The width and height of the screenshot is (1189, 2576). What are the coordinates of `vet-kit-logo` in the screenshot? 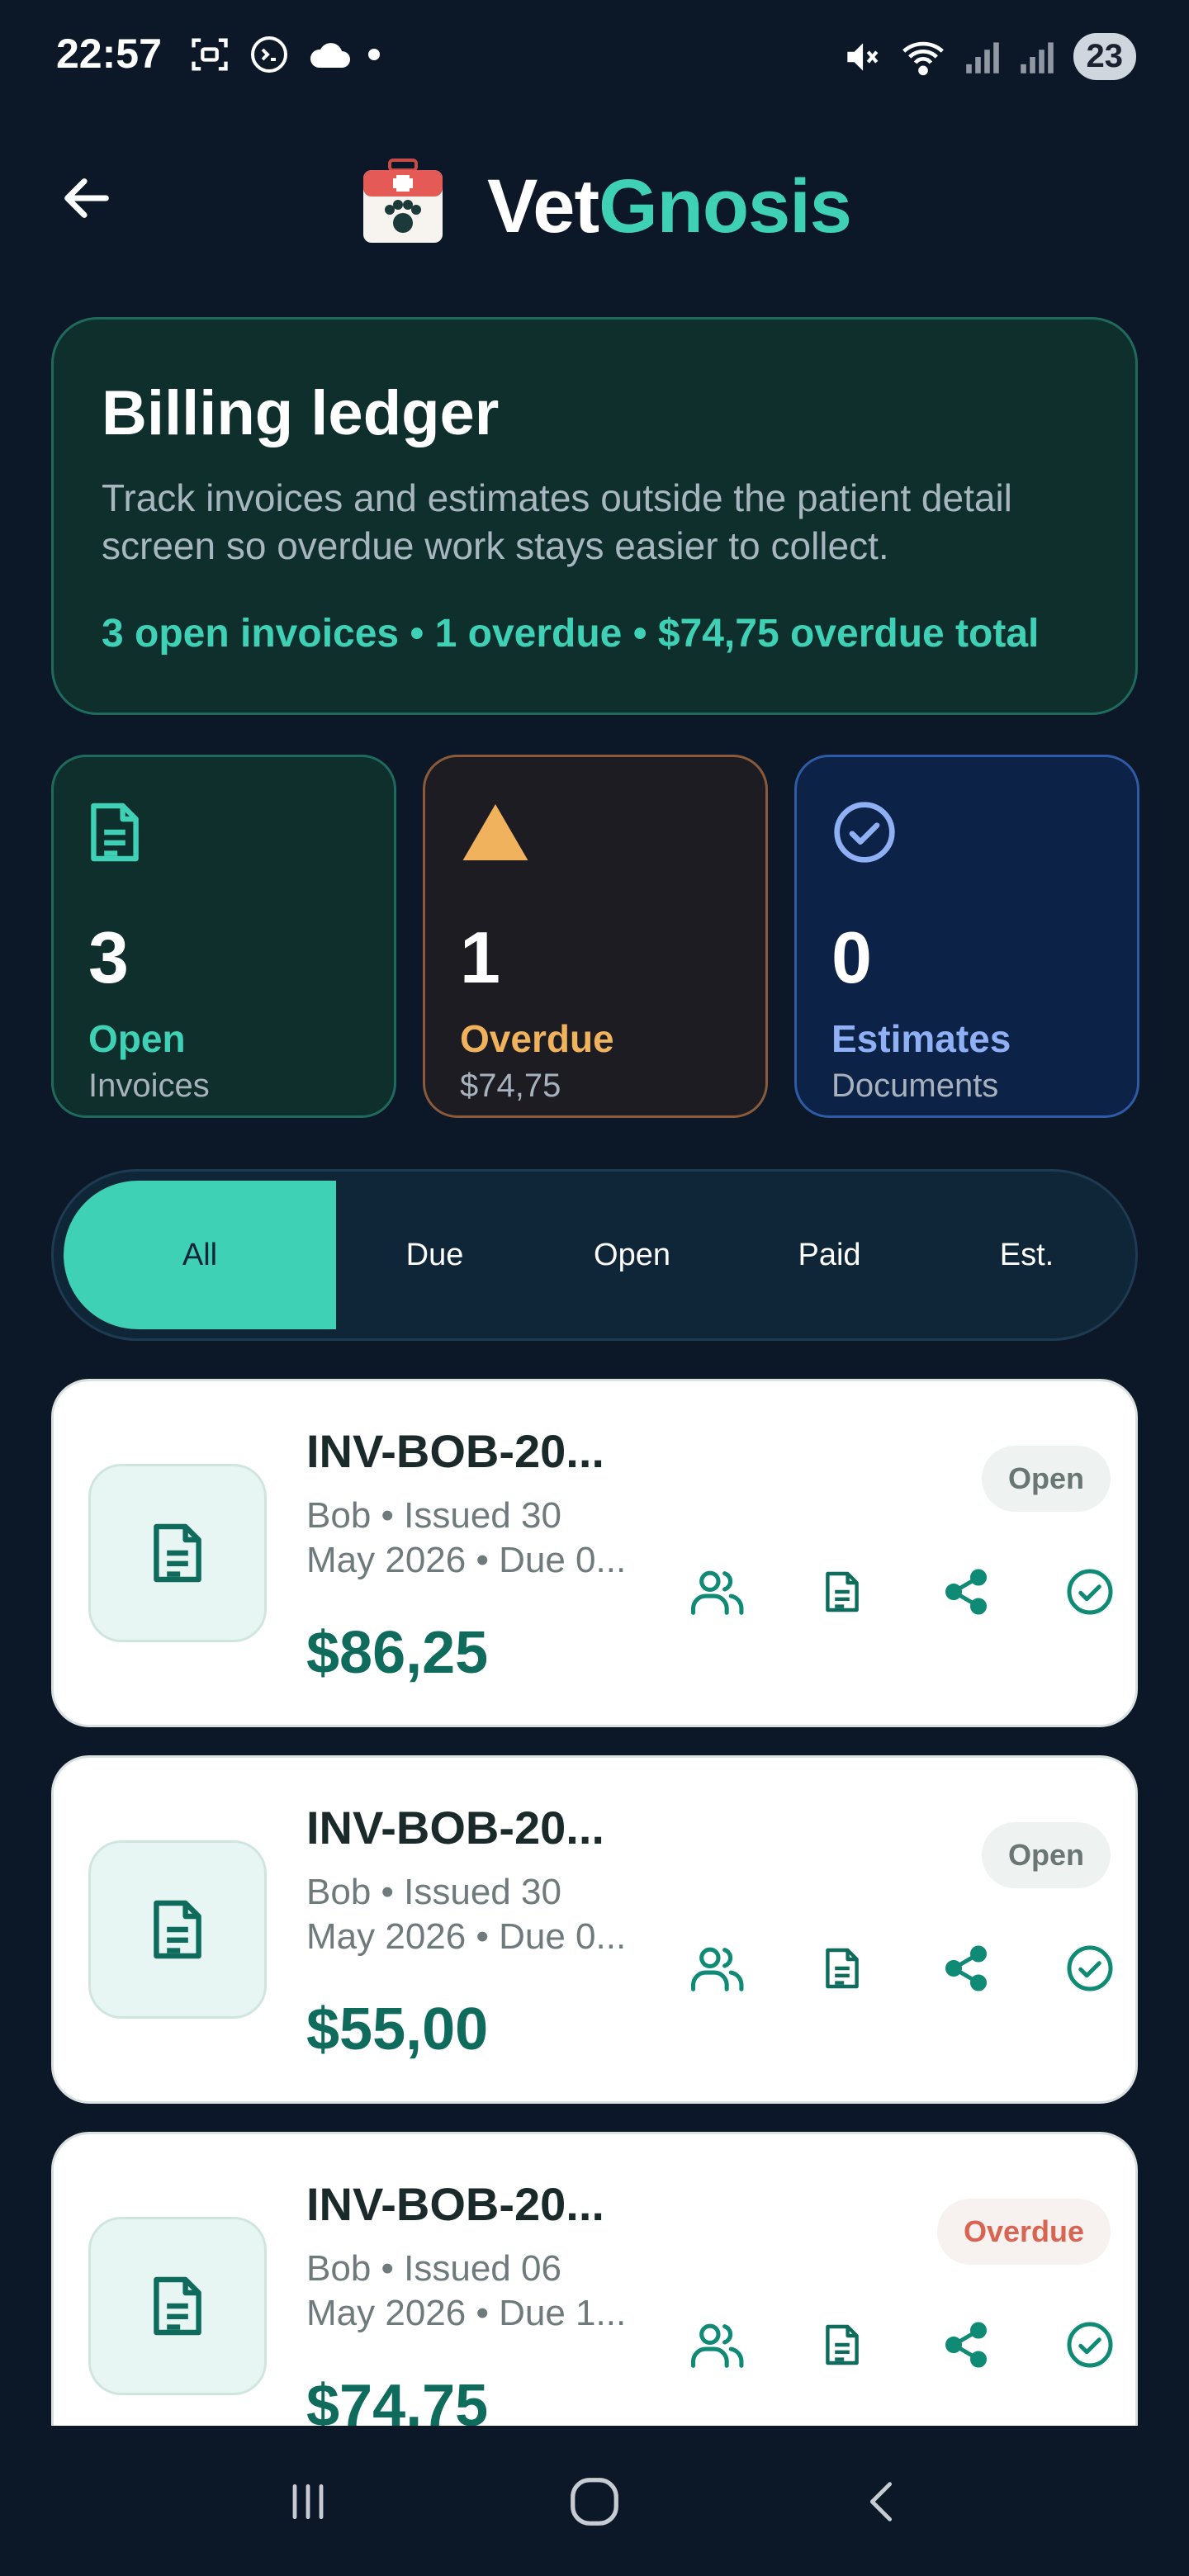 It's located at (403, 202).